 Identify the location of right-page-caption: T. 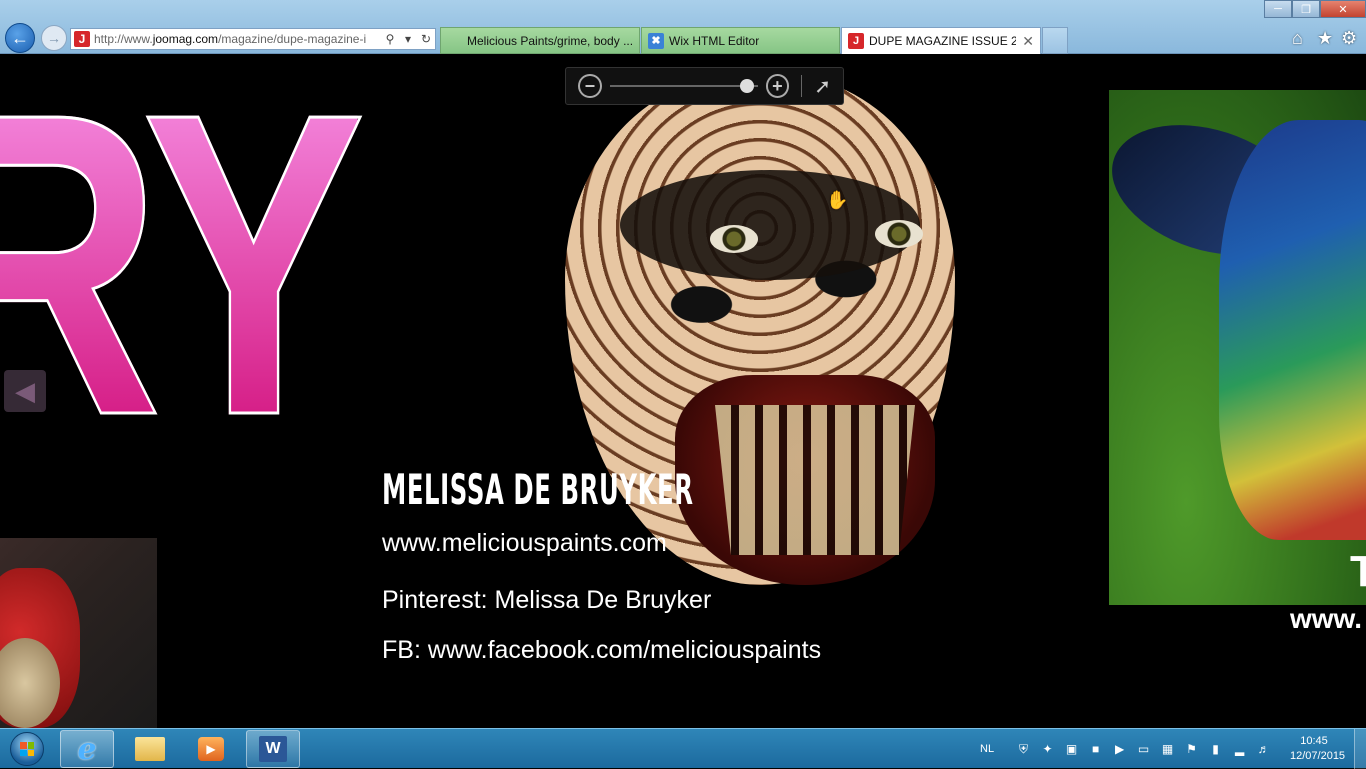
(1358, 571).